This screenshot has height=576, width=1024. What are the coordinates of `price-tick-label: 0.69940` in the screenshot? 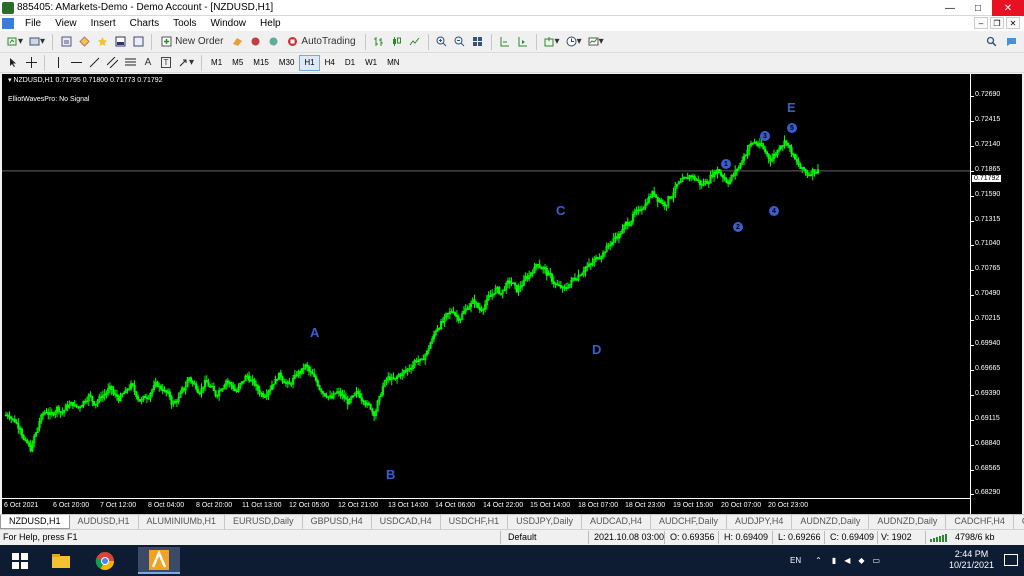 It's located at (988, 343).